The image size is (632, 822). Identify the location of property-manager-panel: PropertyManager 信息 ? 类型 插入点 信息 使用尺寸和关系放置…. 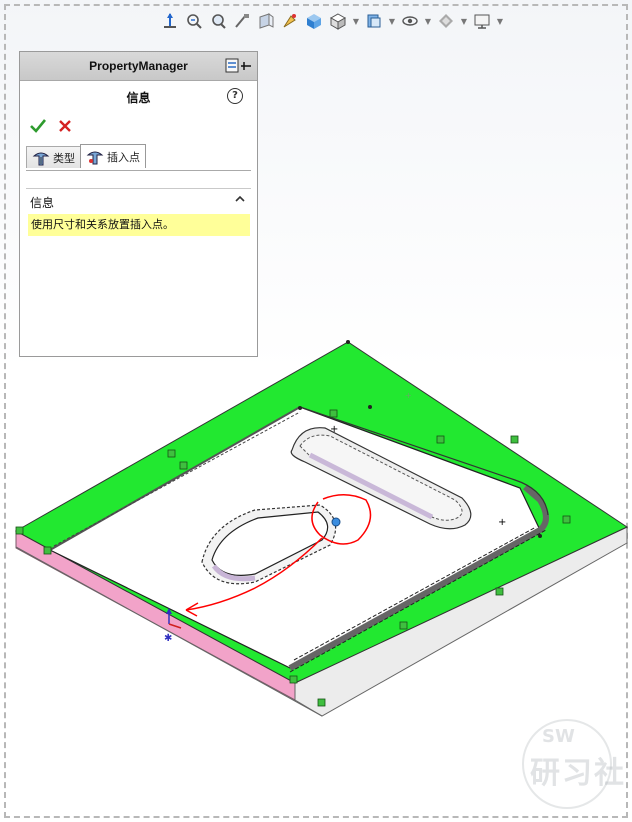
(138, 204).